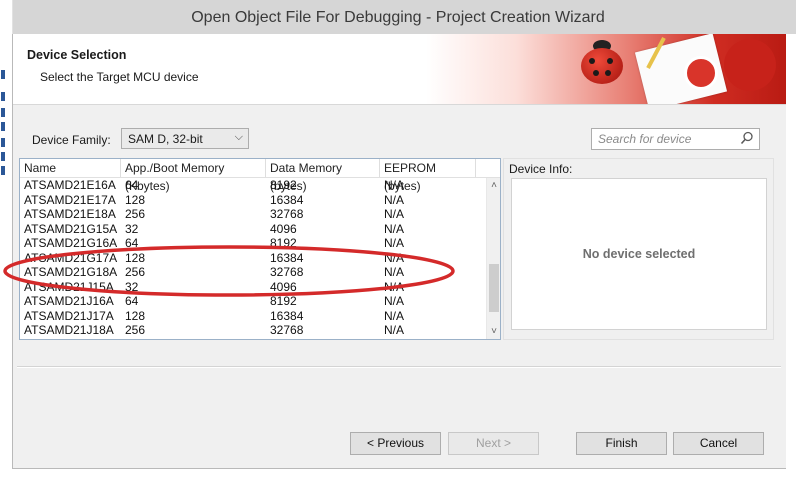  I want to click on search-placeholder: Search for device, so click(645, 139).